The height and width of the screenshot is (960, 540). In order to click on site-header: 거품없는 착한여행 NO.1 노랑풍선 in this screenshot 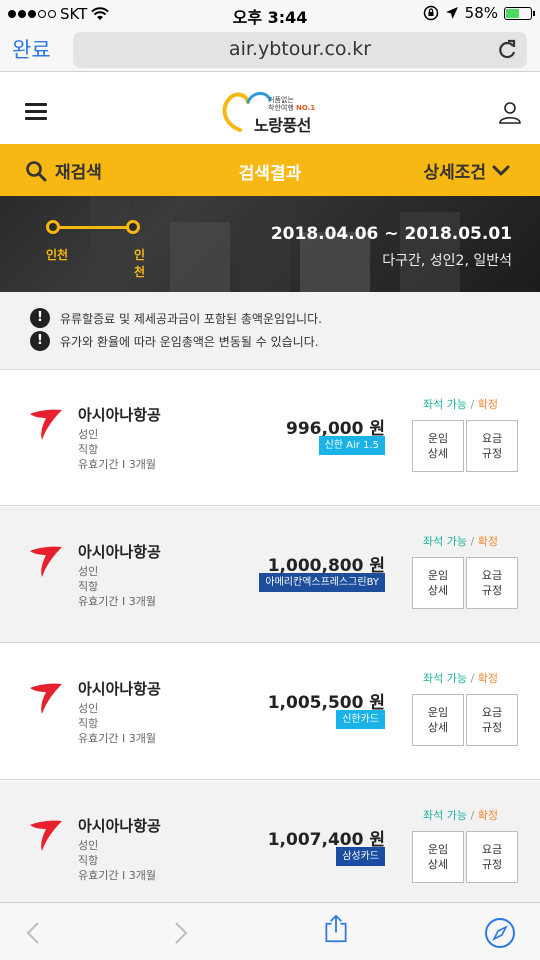, I will do `click(270, 108)`.